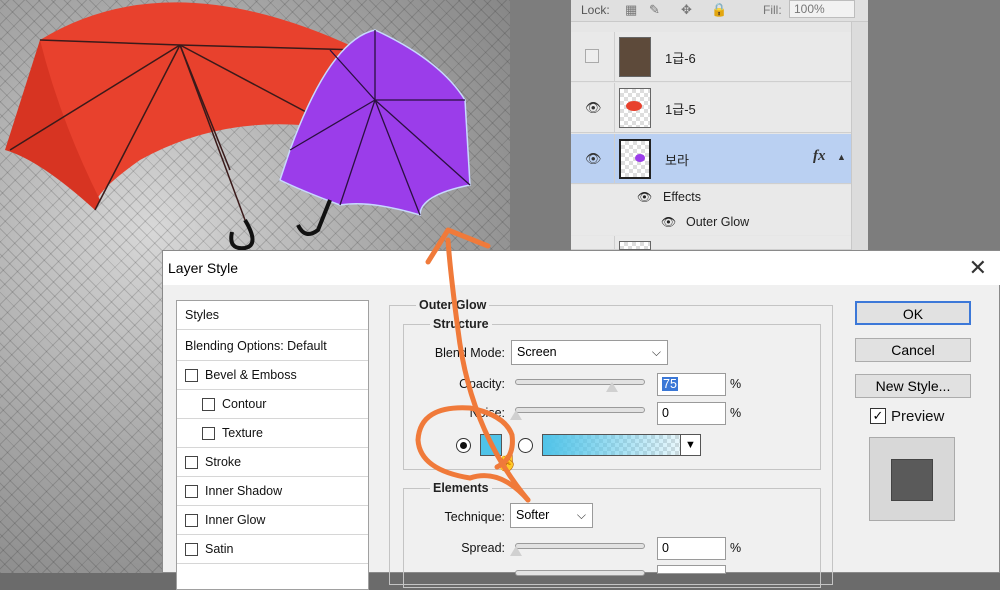 The width and height of the screenshot is (1000, 590). Describe the element at coordinates (913, 350) in the screenshot. I see `cancel-button: Cancel` at that location.